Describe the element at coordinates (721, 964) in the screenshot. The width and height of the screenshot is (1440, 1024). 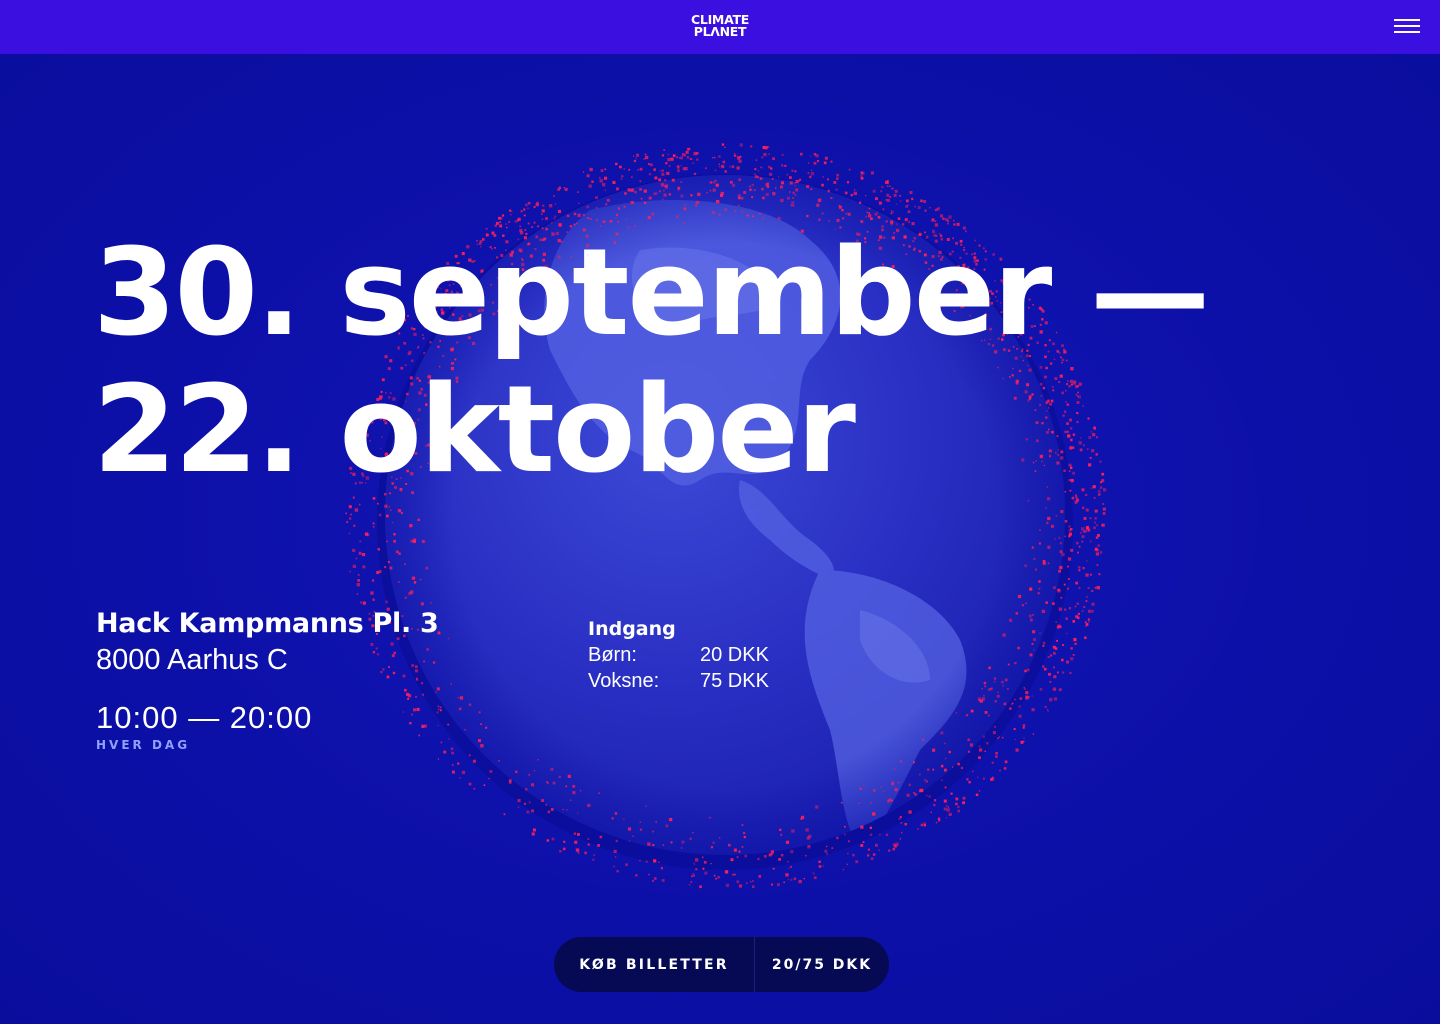
I see `buy-tickets-button: KØB BILLETTER 20/75 DKK` at that location.